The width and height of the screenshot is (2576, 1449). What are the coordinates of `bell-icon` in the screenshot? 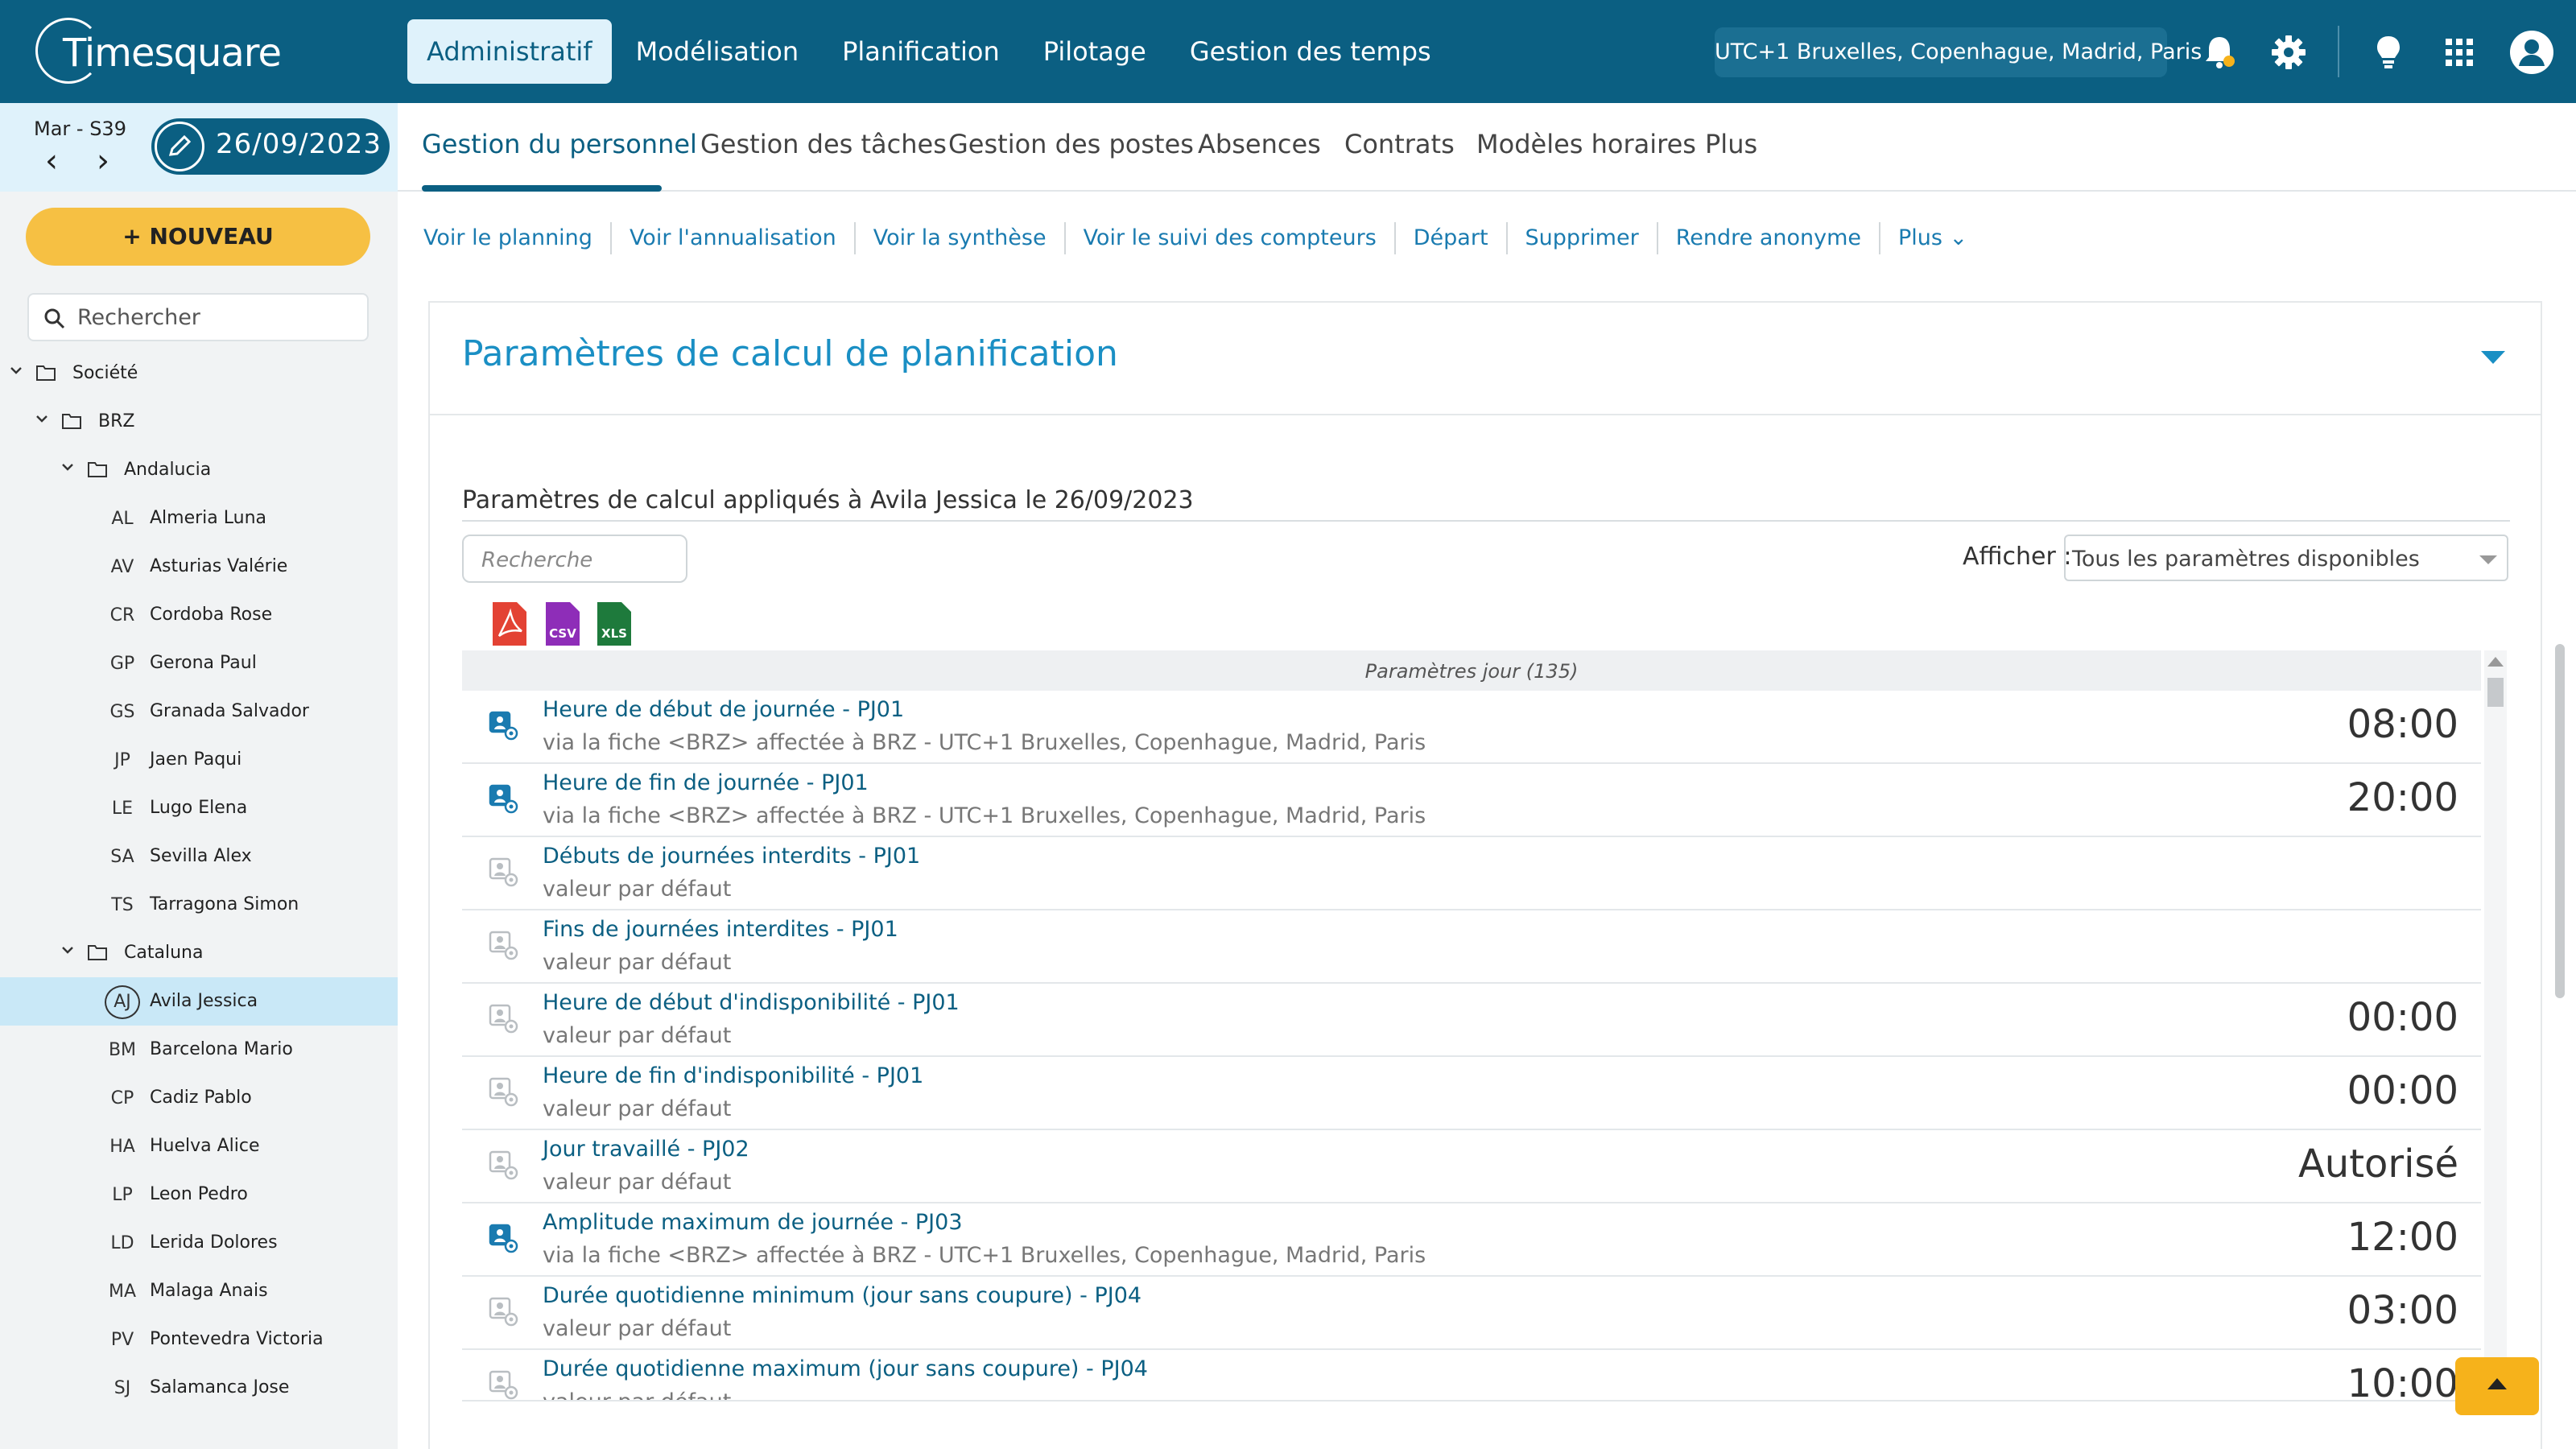 It's located at (2219, 52).